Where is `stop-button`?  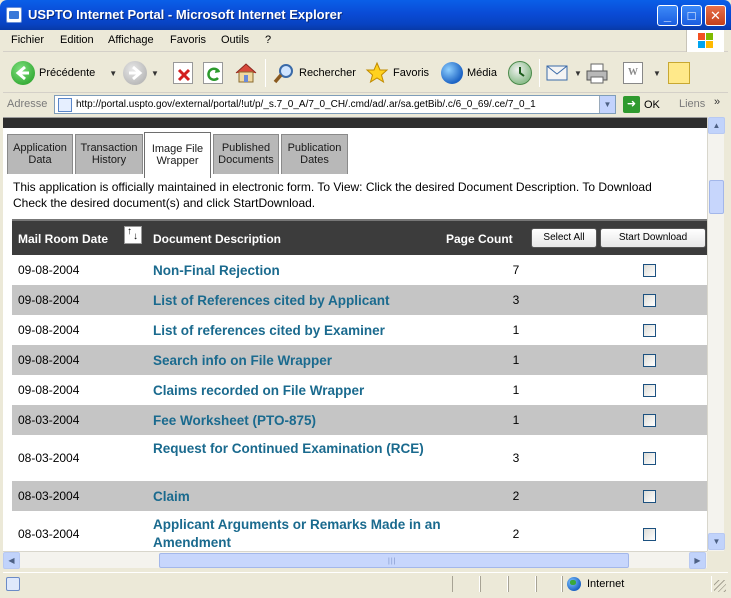 stop-button is located at coordinates (183, 73).